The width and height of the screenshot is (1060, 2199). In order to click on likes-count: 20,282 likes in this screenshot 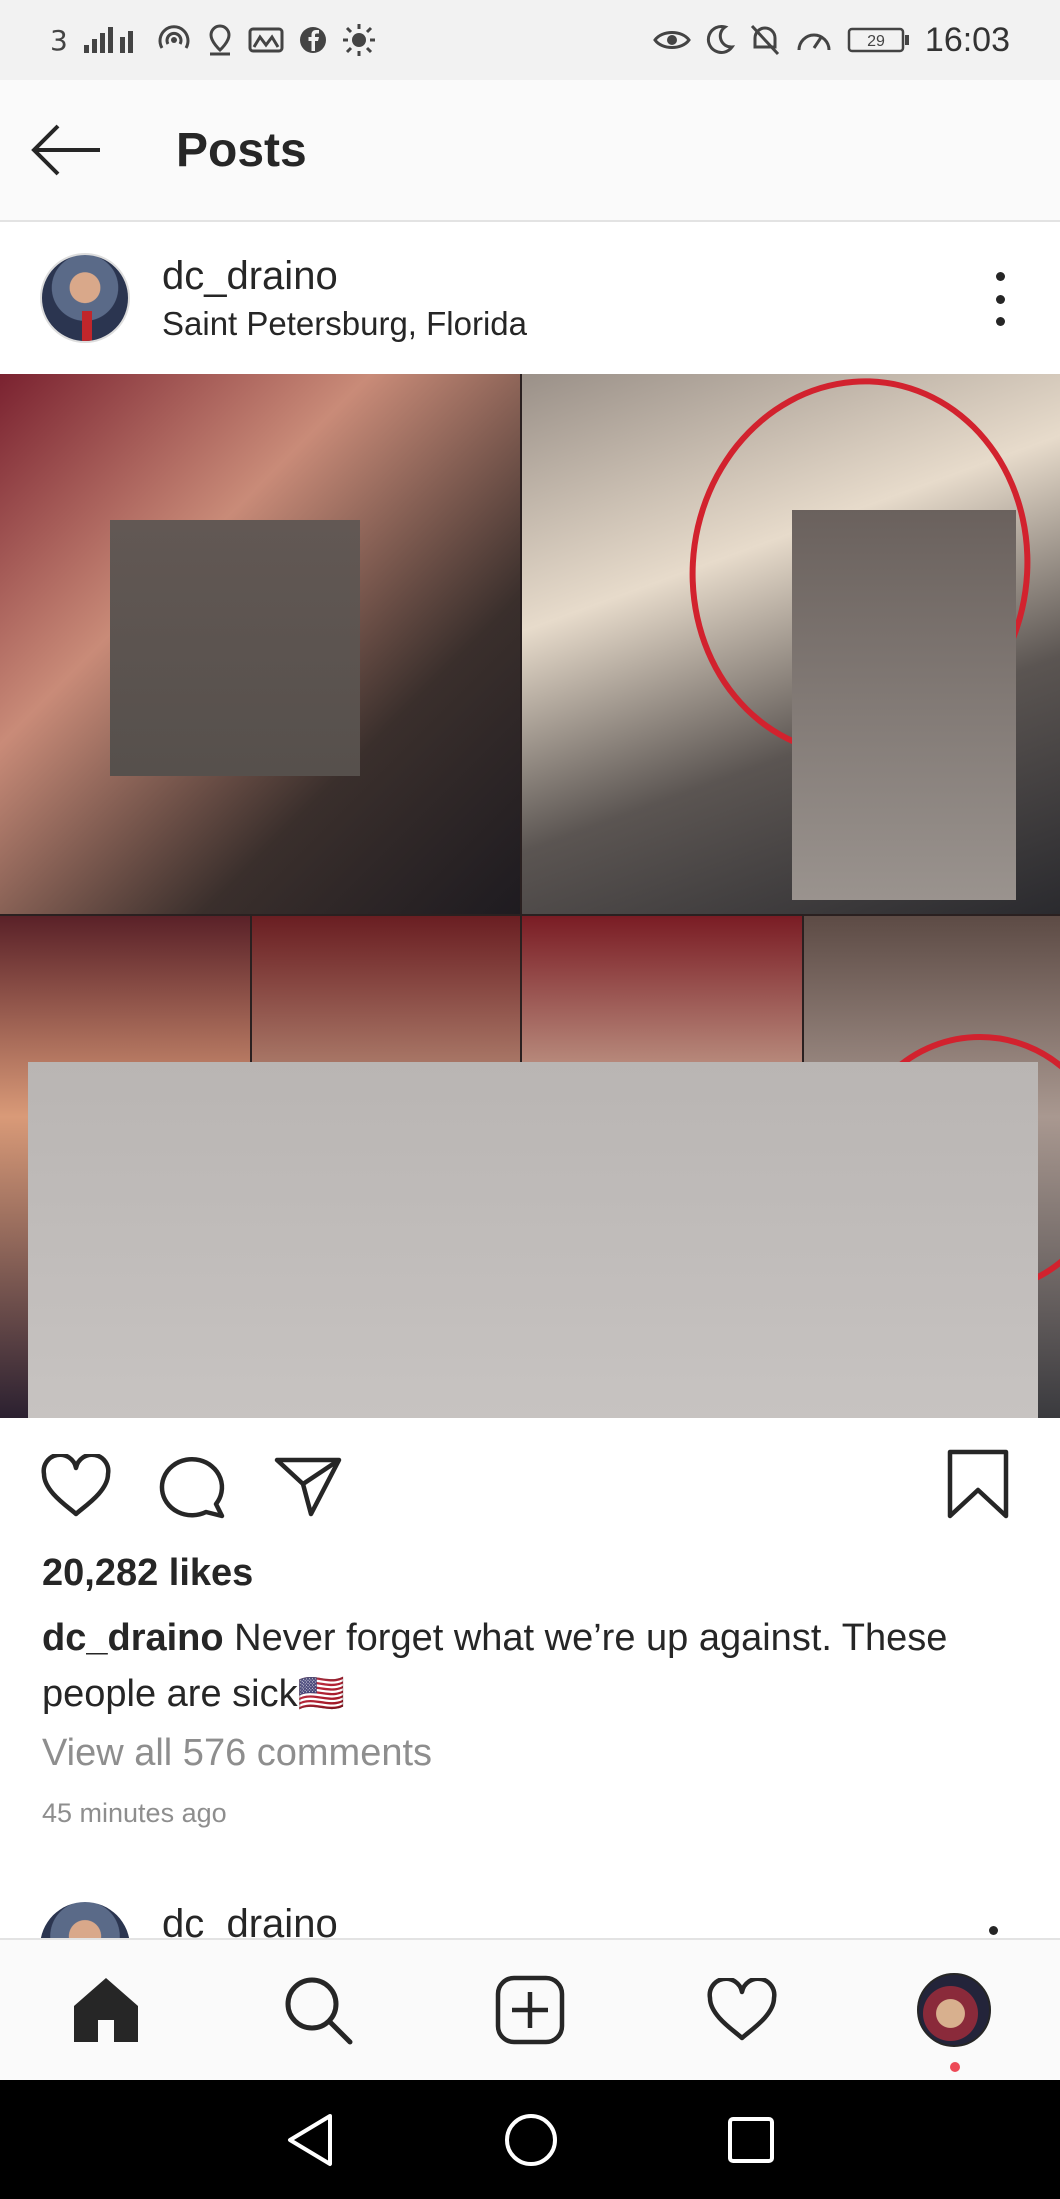, I will do `click(147, 1573)`.